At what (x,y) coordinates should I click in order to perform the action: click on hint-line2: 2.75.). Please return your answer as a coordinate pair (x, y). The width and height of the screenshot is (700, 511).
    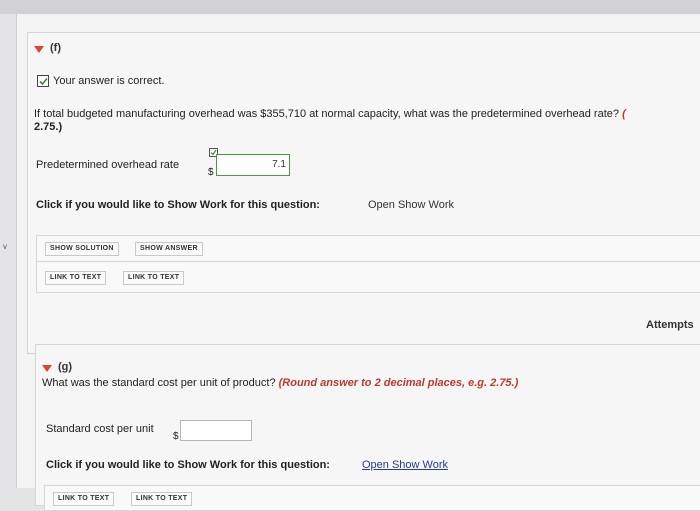
    Looking at the image, I should click on (48, 127).